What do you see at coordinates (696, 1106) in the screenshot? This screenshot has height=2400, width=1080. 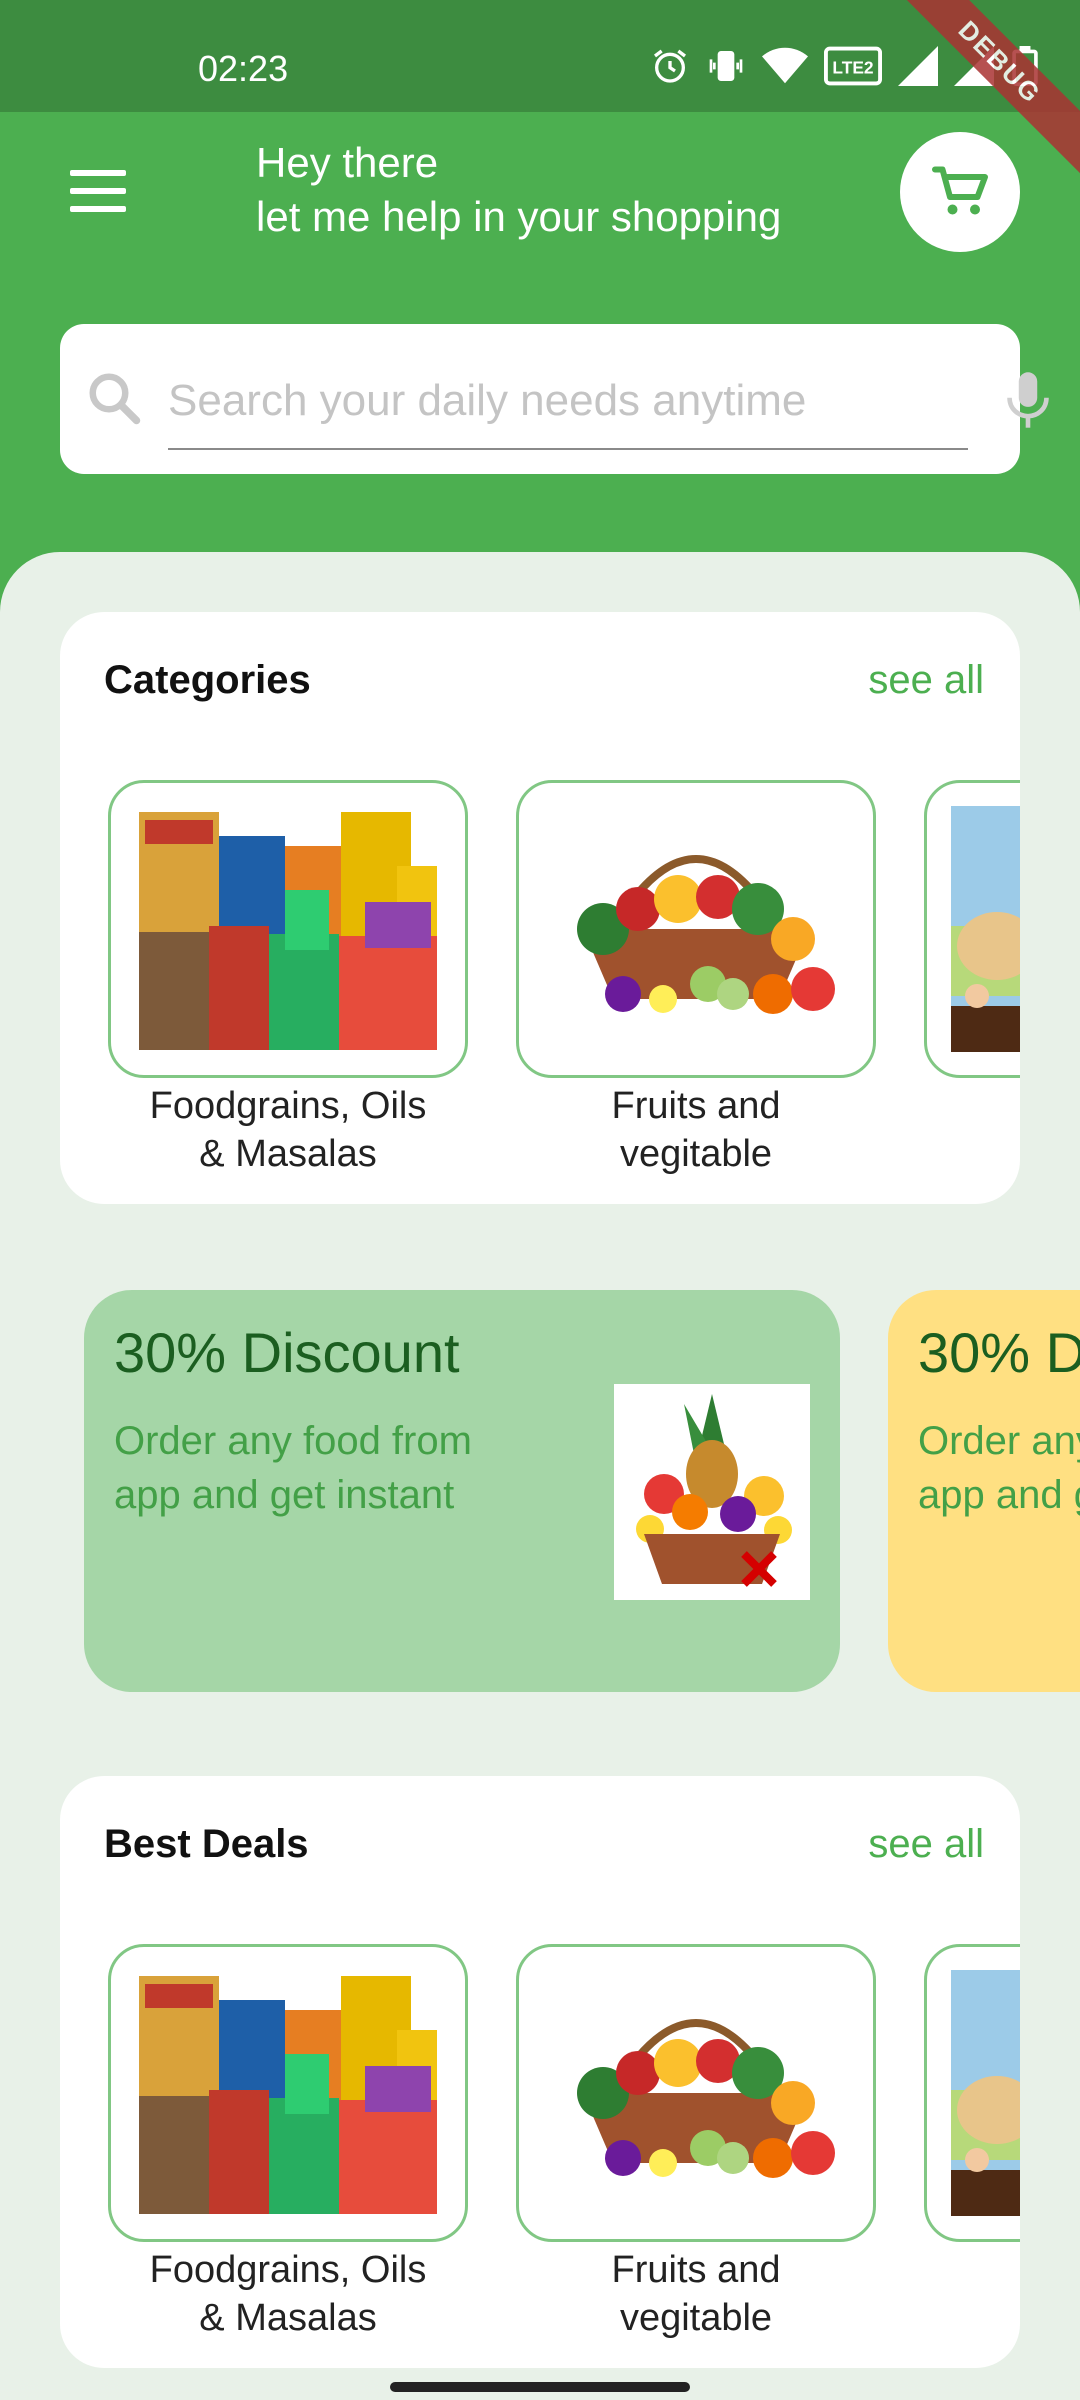 I see `category-label-line1: Fruits and` at bounding box center [696, 1106].